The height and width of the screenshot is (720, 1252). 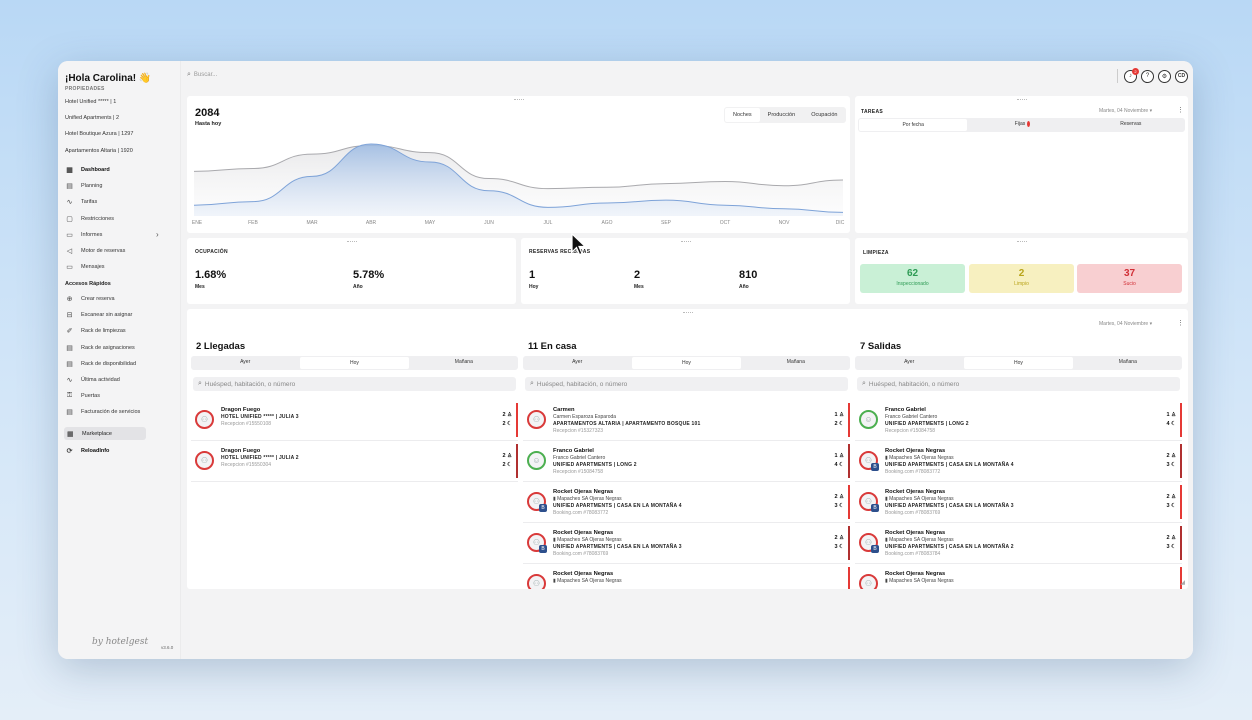 What do you see at coordinates (912, 278) in the screenshot?
I see `cleaning-status-box: 62 Inspeccionado` at bounding box center [912, 278].